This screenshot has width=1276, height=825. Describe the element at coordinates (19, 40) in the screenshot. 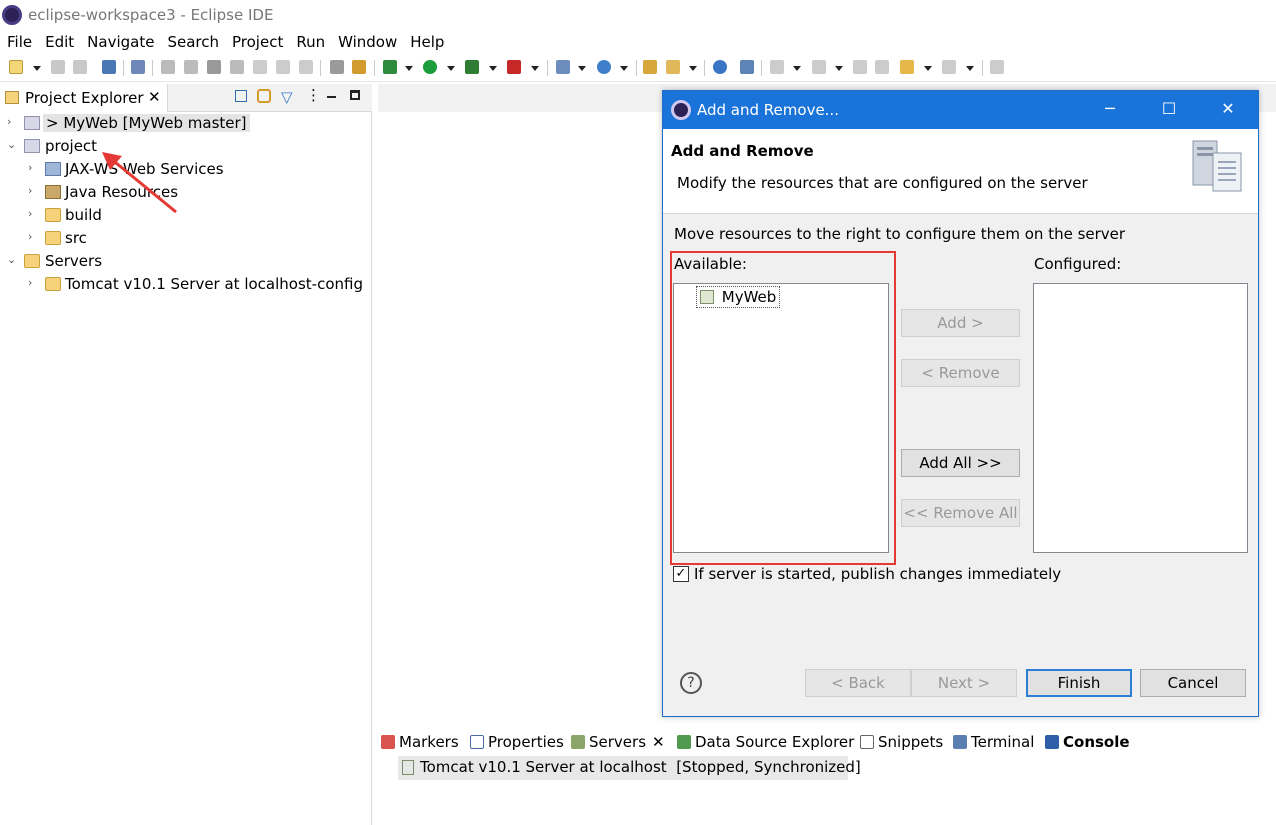

I see `menu-file: File` at that location.